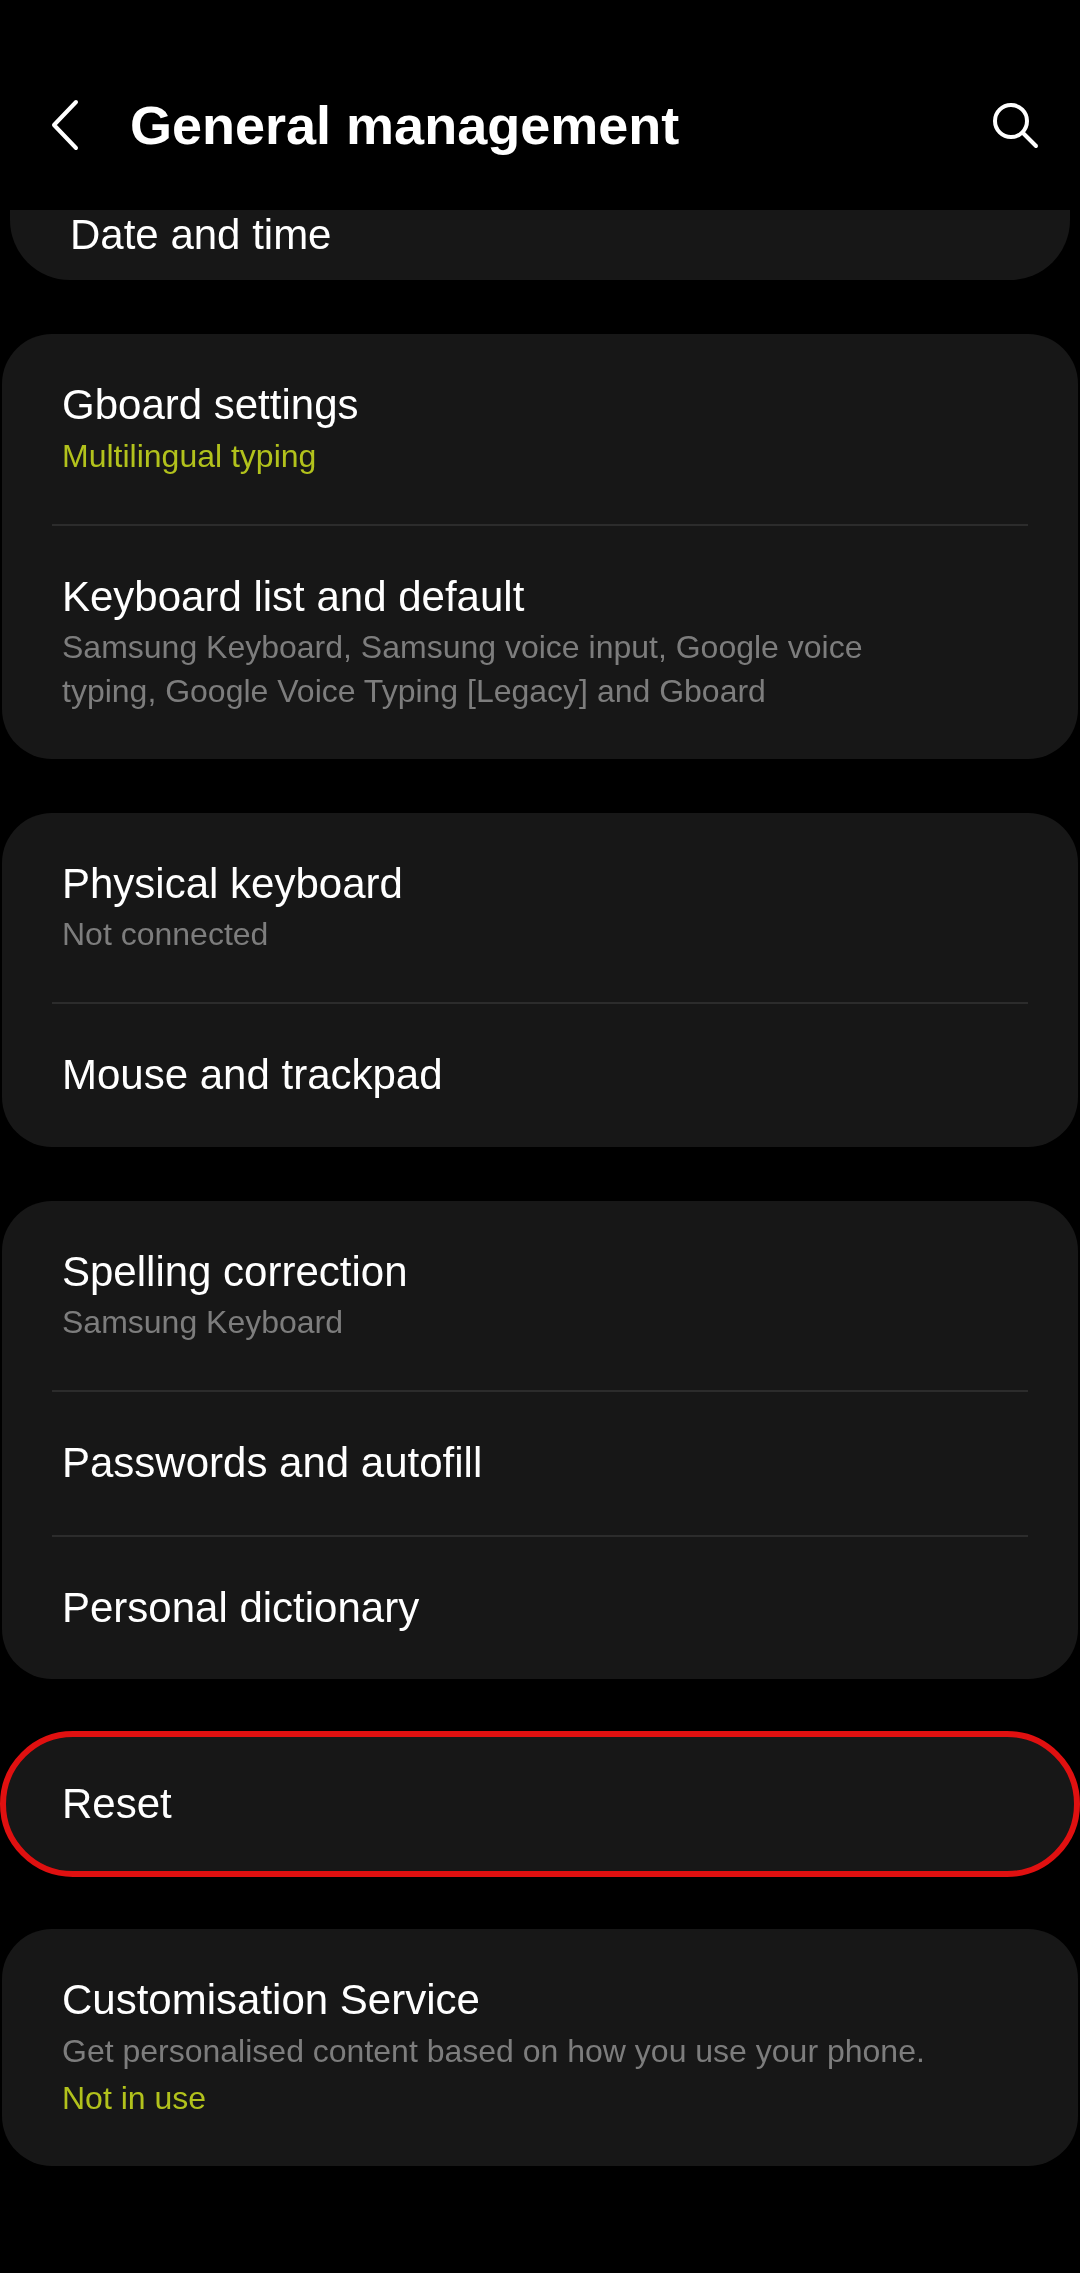 The image size is (1080, 2273). I want to click on setting-summary: Samsung Keyboard, Samsung voice input, Google voice typing, Google Voice Typing [Legacy] and Gboard, so click(463, 669).